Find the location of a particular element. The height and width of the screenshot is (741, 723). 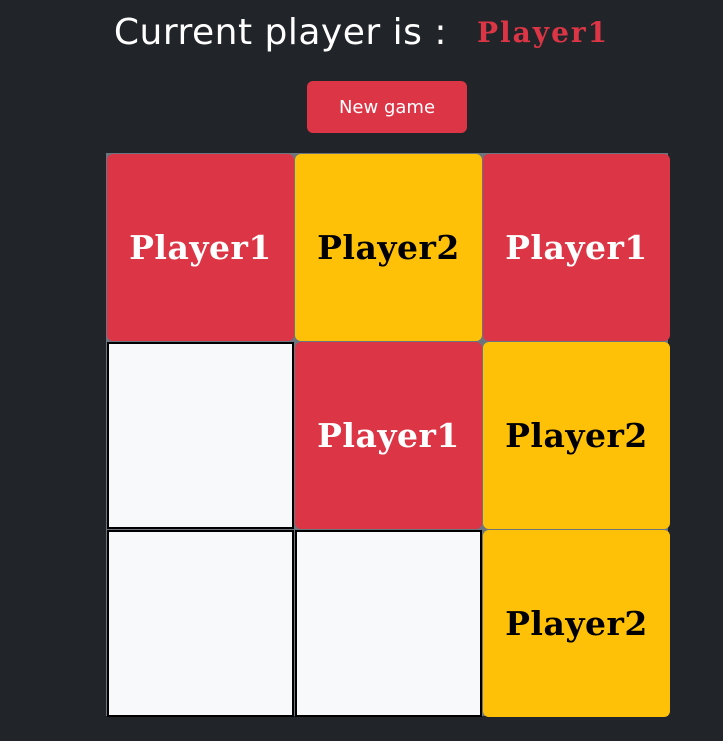

board-cell-3-3: Player2 is located at coordinates (576, 623).